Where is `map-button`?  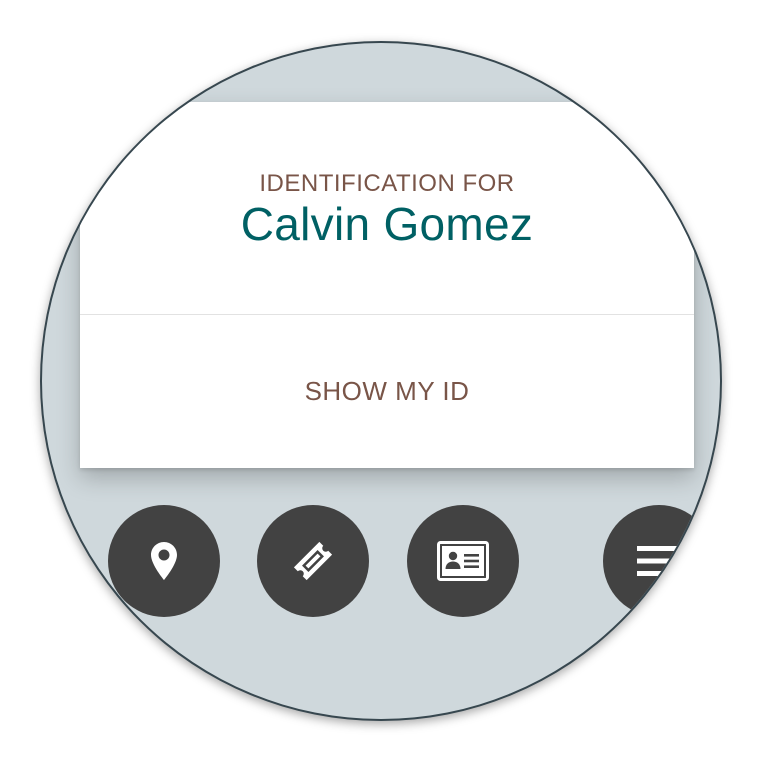 map-button is located at coordinates (164, 561).